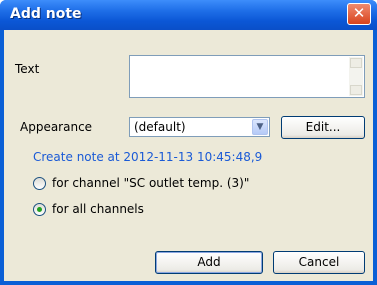 Image resolution: width=377 pixels, height=285 pixels. What do you see at coordinates (27, 69) in the screenshot?
I see `text-label: Text` at bounding box center [27, 69].